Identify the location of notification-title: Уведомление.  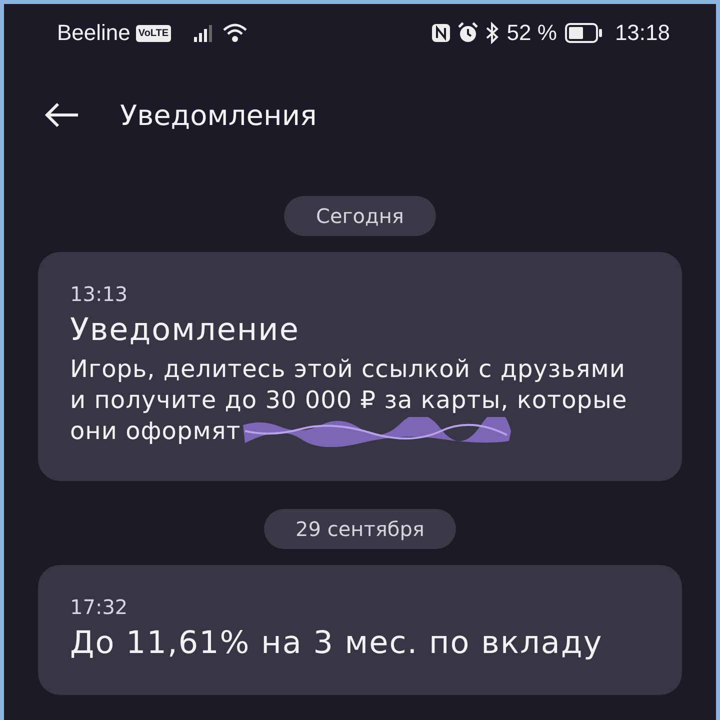
(185, 330).